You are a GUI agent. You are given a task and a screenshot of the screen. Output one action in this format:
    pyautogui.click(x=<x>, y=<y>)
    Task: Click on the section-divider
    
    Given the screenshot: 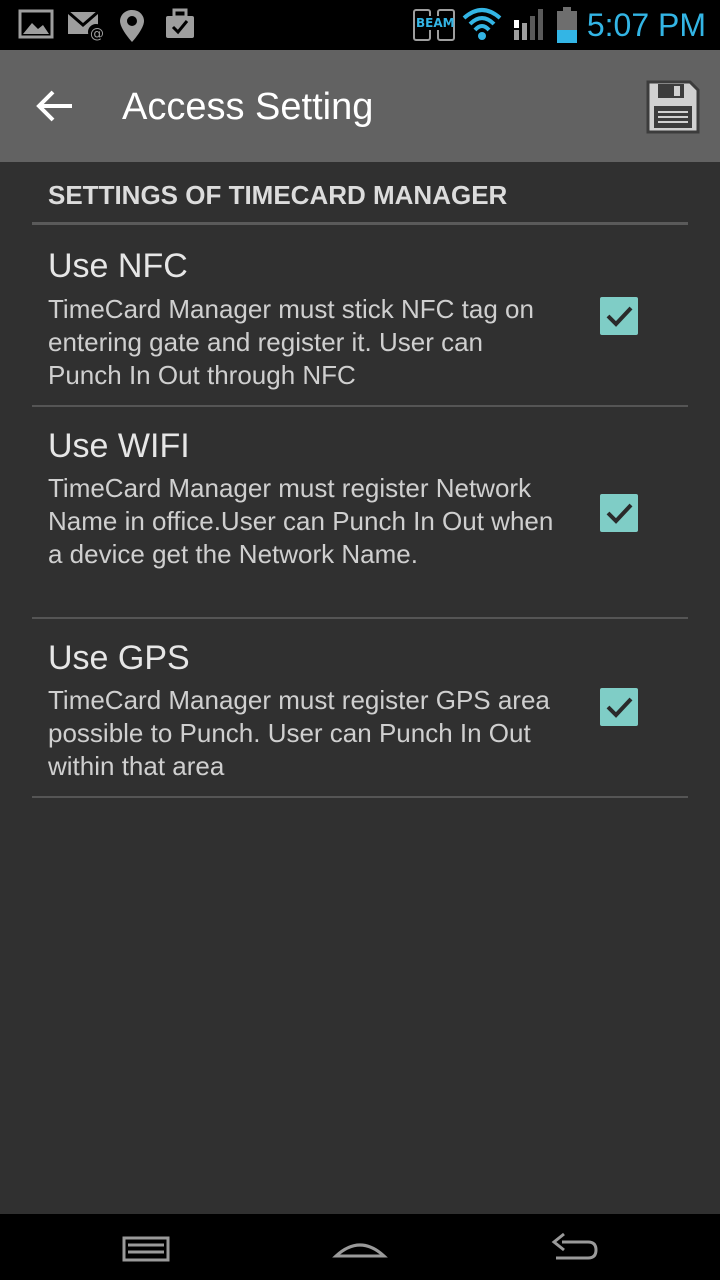 What is the action you would take?
    pyautogui.click(x=360, y=223)
    